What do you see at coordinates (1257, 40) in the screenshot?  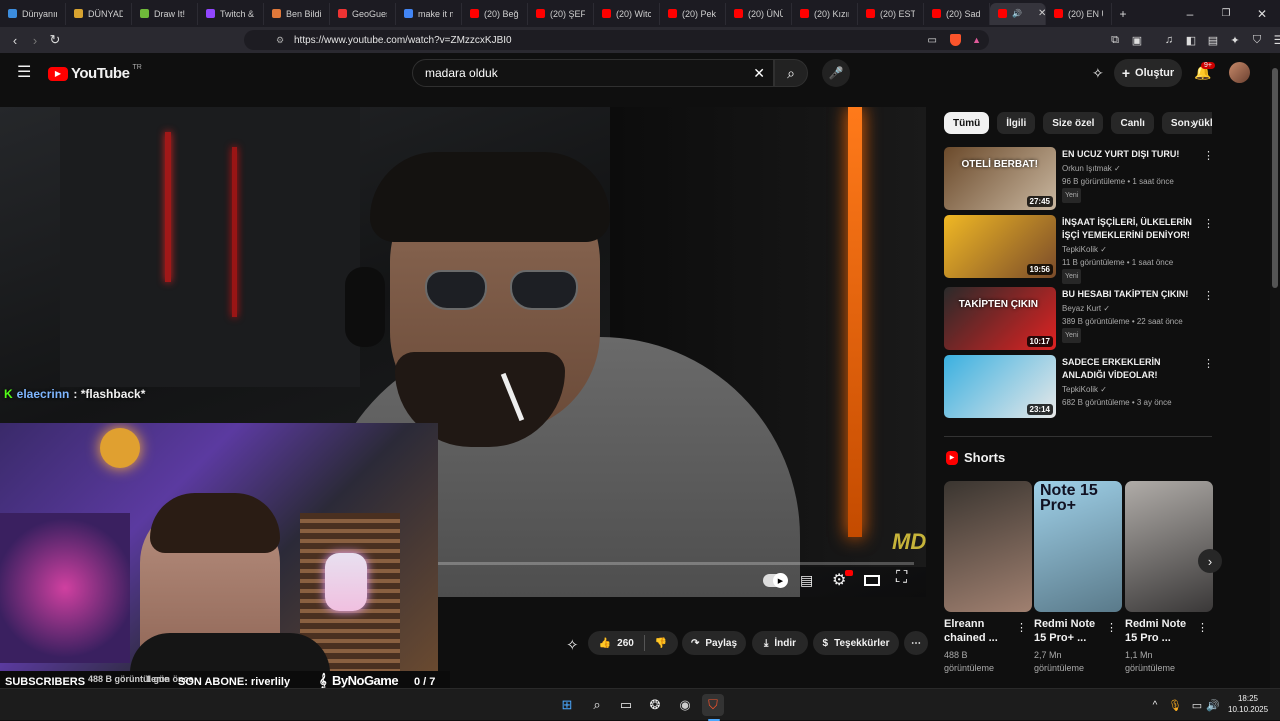 I see `vpn-icon: ⛉` at bounding box center [1257, 40].